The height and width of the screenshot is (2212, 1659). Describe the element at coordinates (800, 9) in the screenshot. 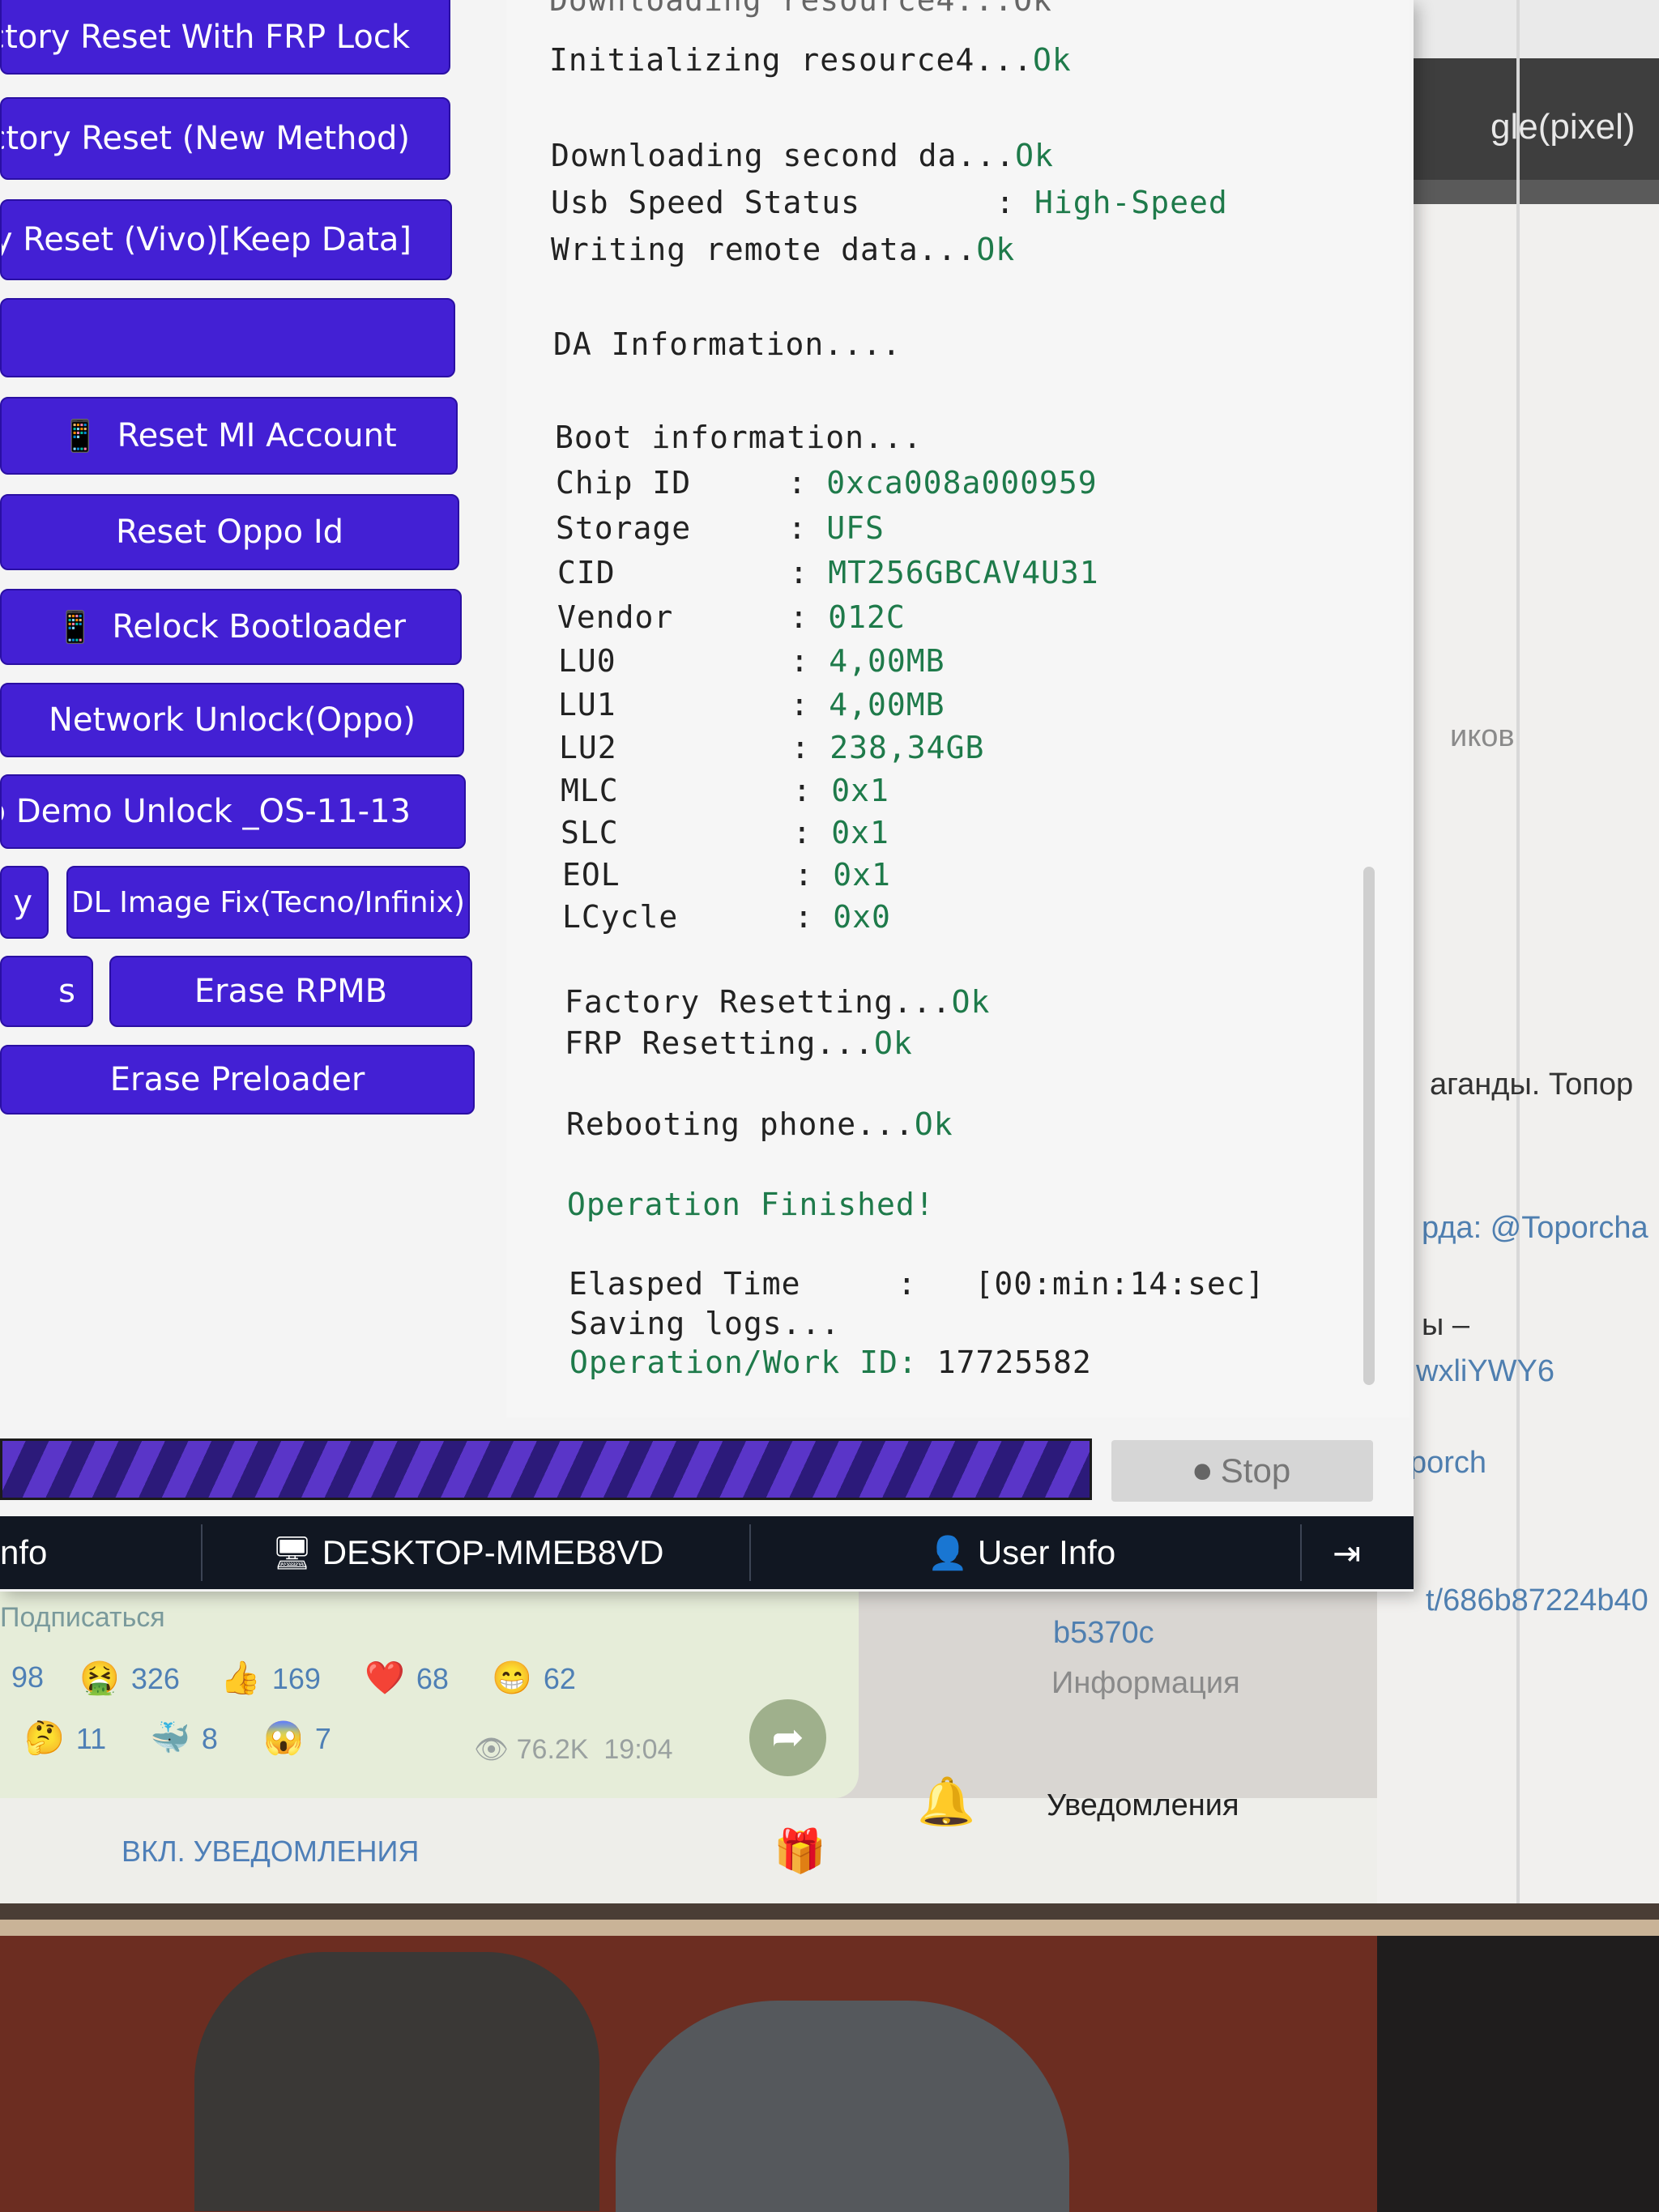

I see `log-line: Downloading resource4...Ok` at that location.